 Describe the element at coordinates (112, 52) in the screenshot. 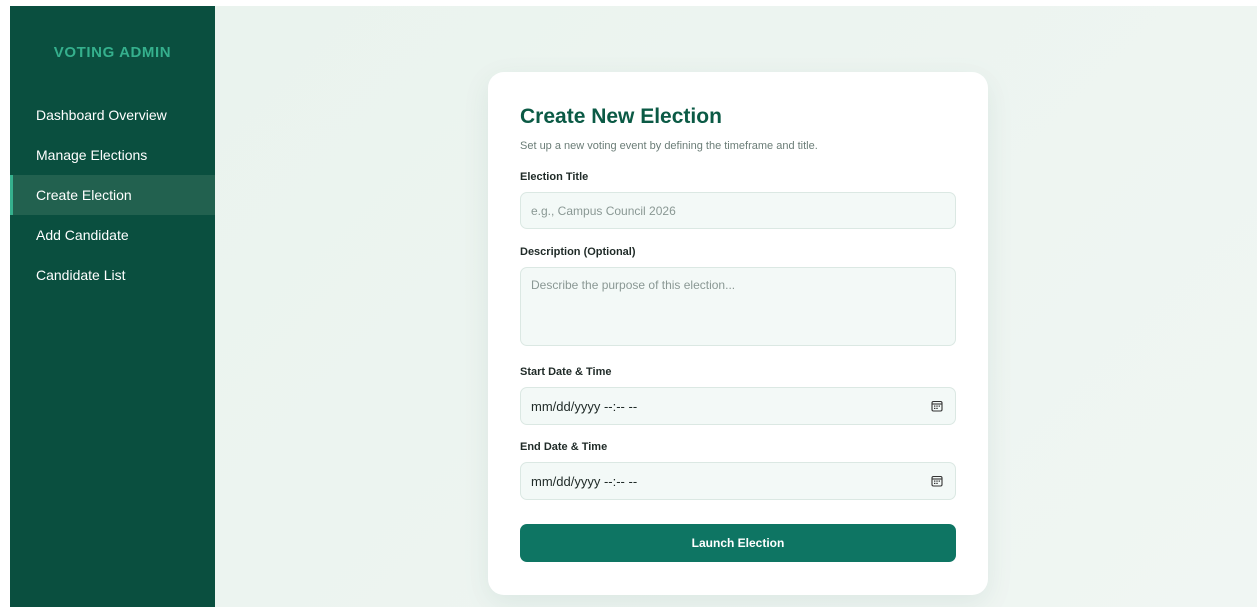

I see `brand-logo-text: VOTING ADMIN` at that location.